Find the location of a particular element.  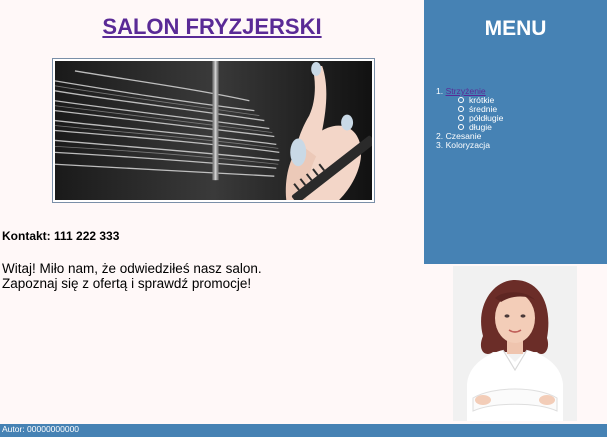

menu-title: MENU is located at coordinates (515, 28).